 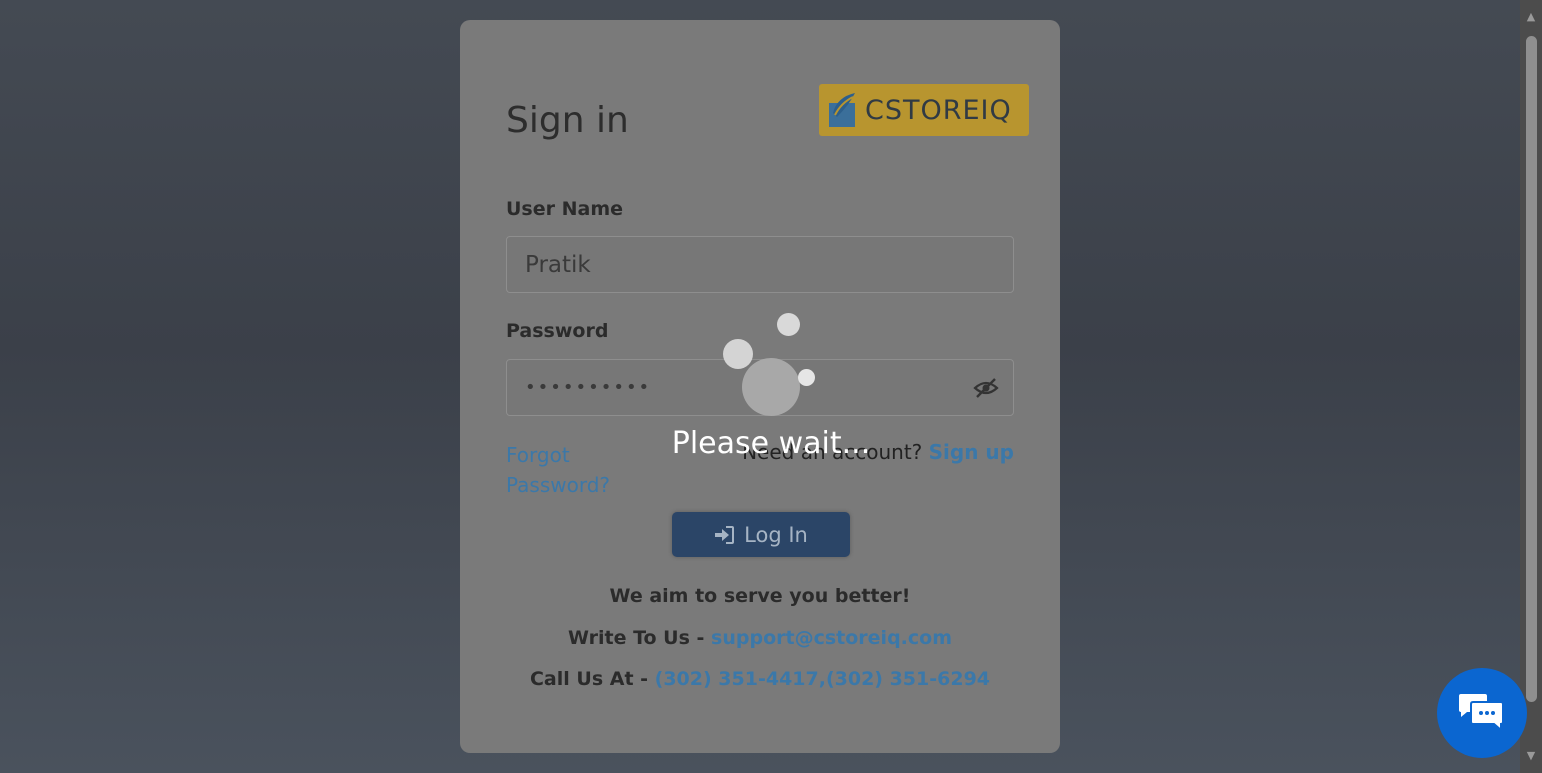 What do you see at coordinates (831, 638) in the screenshot?
I see `support-email-link: support@cstoreiq.com` at bounding box center [831, 638].